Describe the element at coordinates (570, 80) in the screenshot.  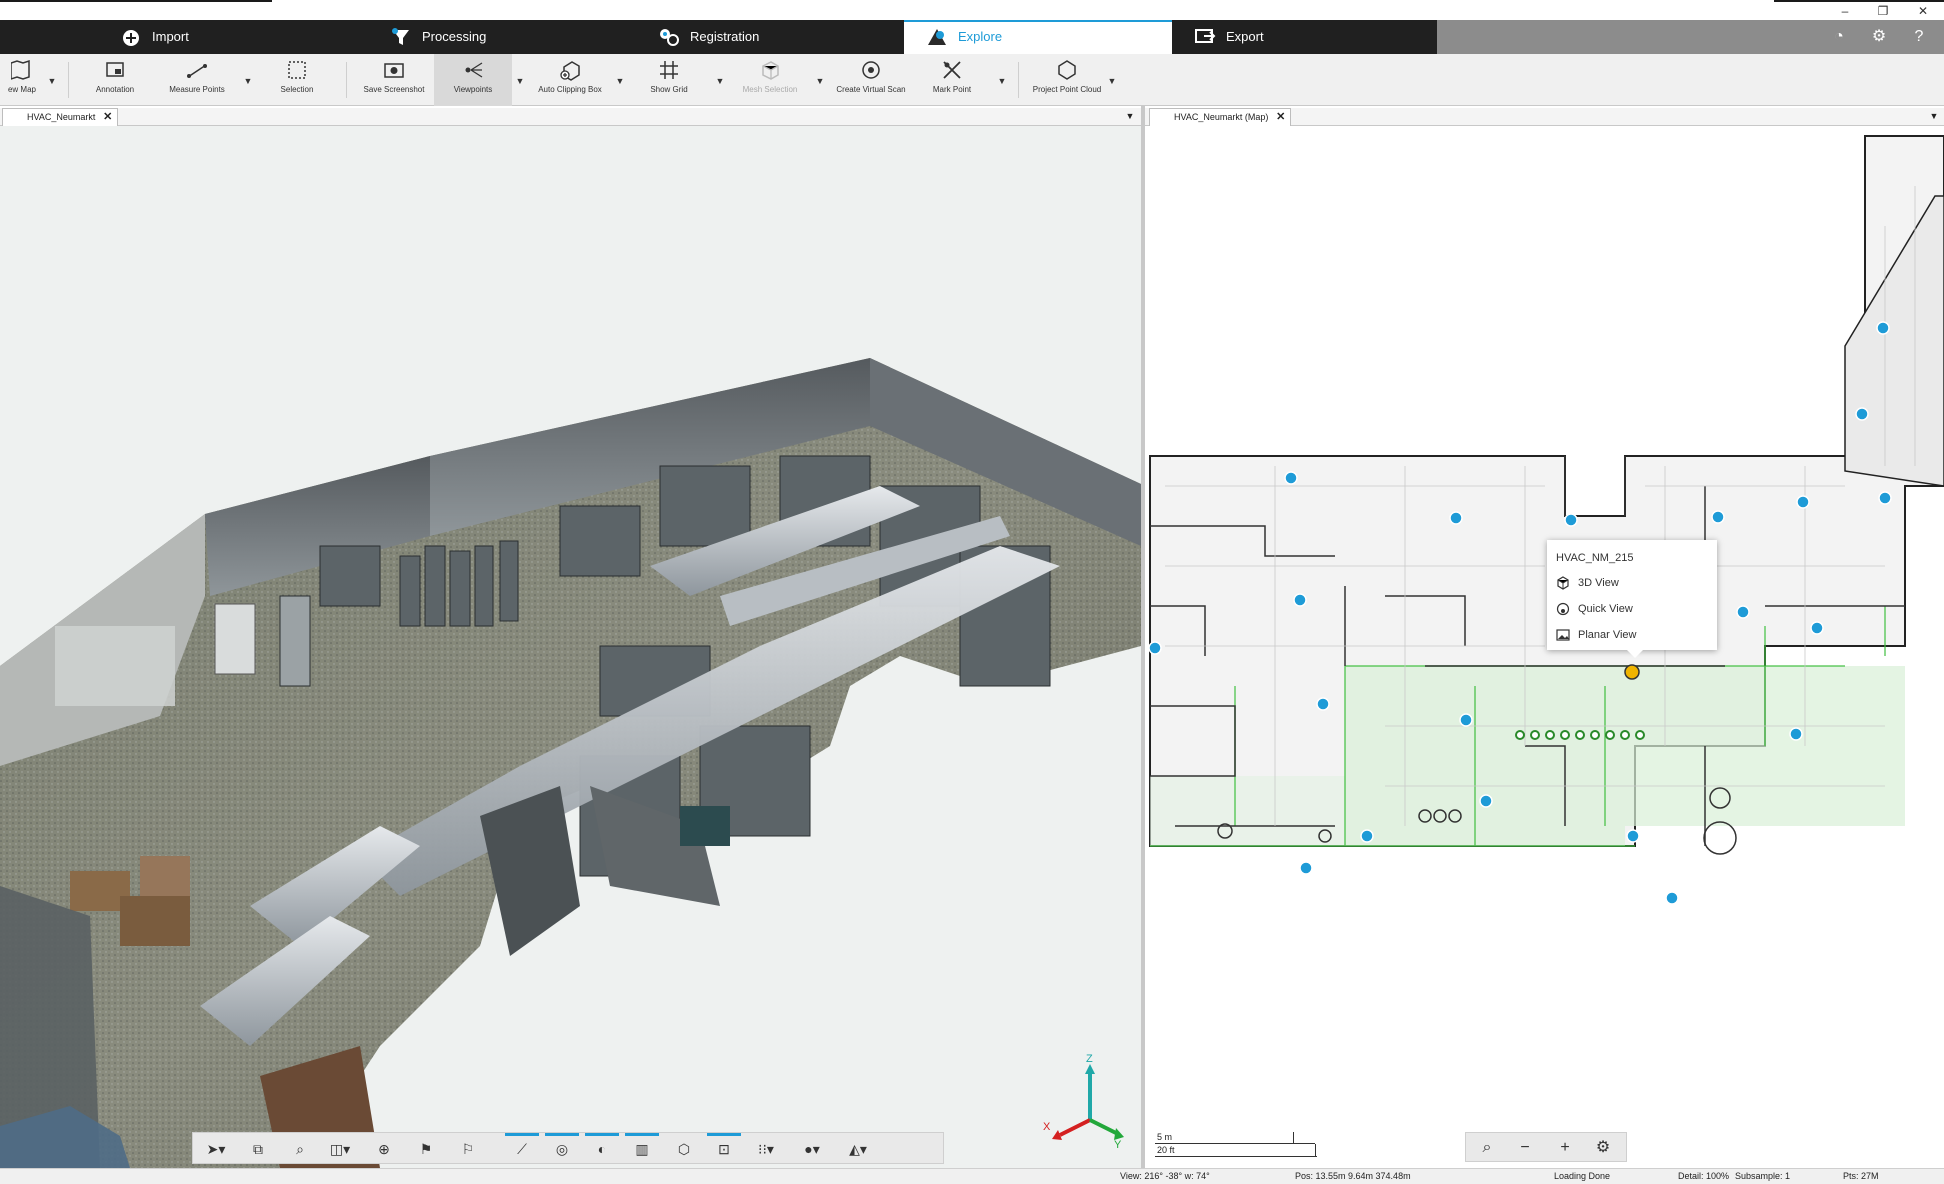
I see `auto-clipping-box-button: Auto Clipping Box` at that location.